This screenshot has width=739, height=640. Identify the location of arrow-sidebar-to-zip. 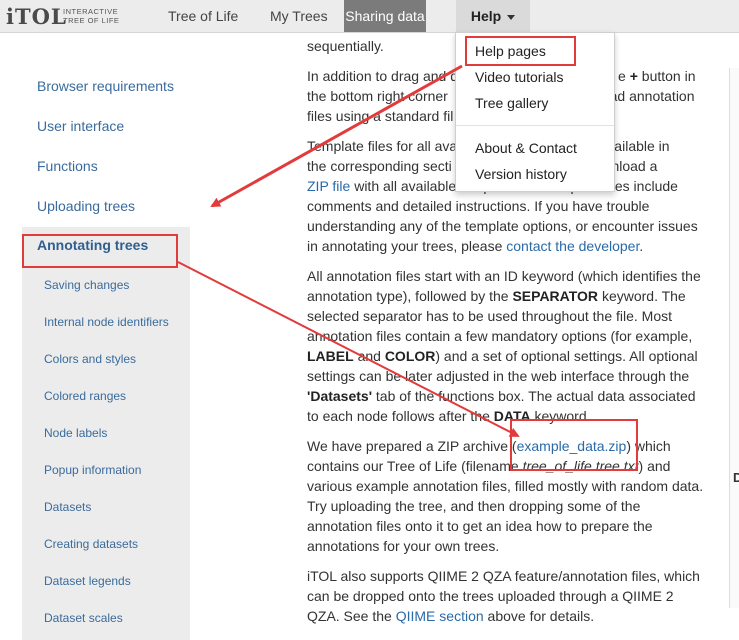
(348, 349).